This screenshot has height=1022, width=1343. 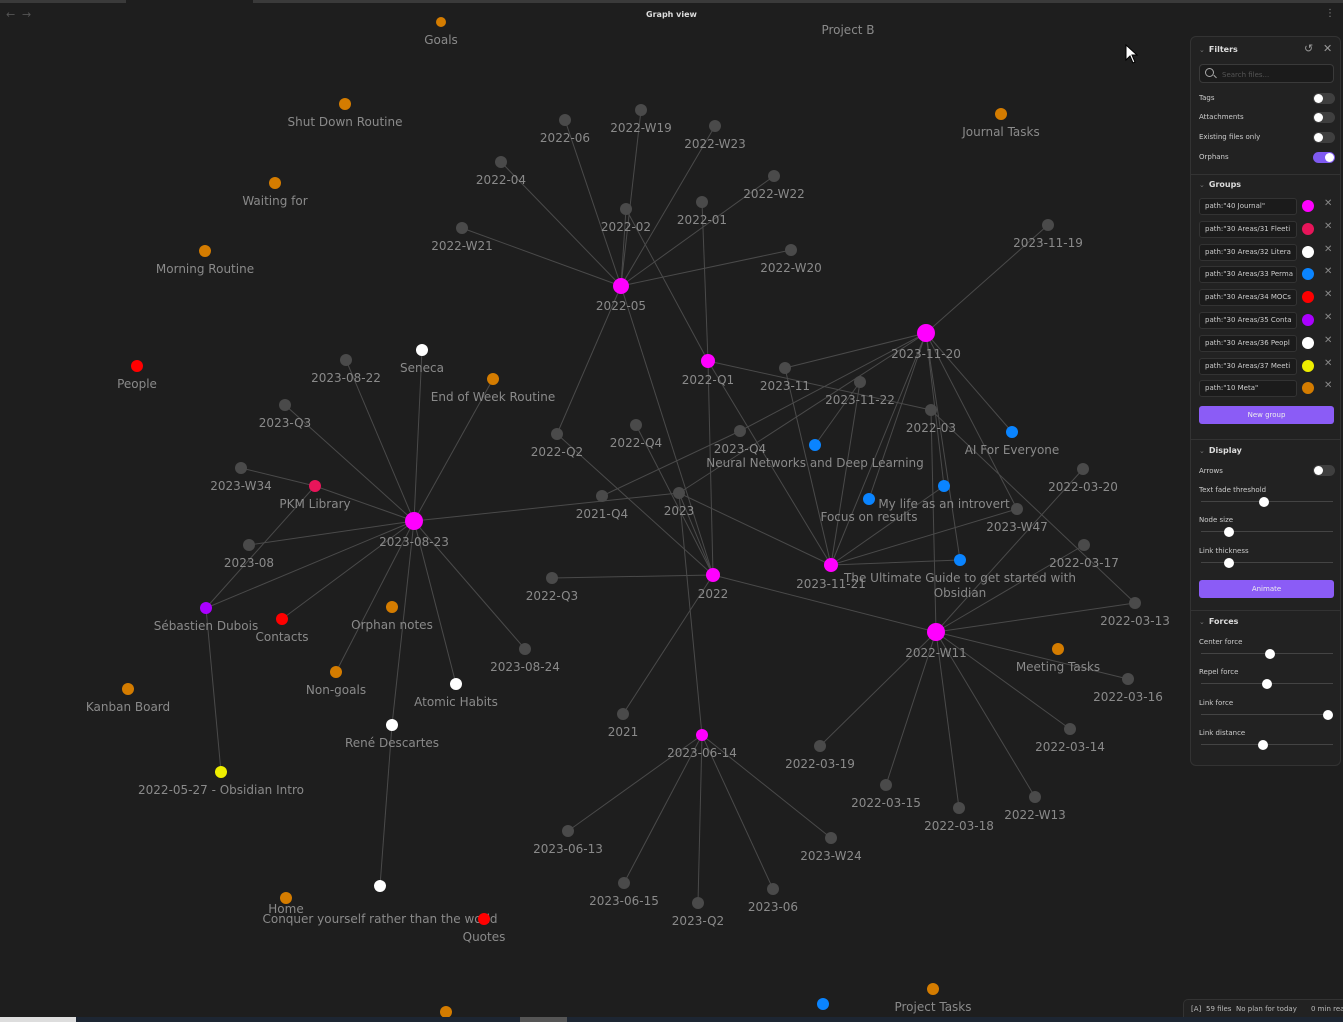 What do you see at coordinates (641, 119) in the screenshot?
I see `graph-node-2022-W19: 2022-W19` at bounding box center [641, 119].